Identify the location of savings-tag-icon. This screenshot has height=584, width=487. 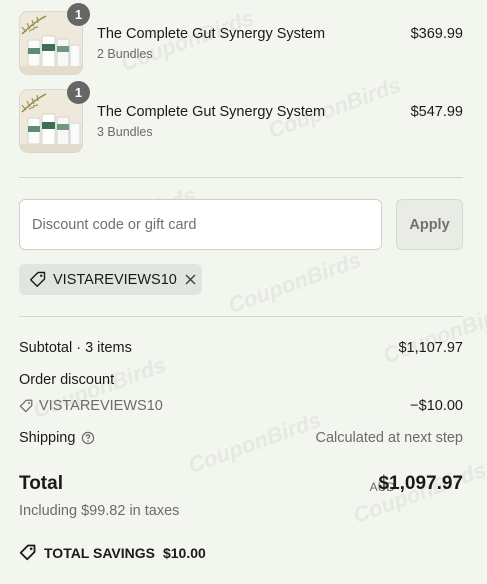
(27, 552).